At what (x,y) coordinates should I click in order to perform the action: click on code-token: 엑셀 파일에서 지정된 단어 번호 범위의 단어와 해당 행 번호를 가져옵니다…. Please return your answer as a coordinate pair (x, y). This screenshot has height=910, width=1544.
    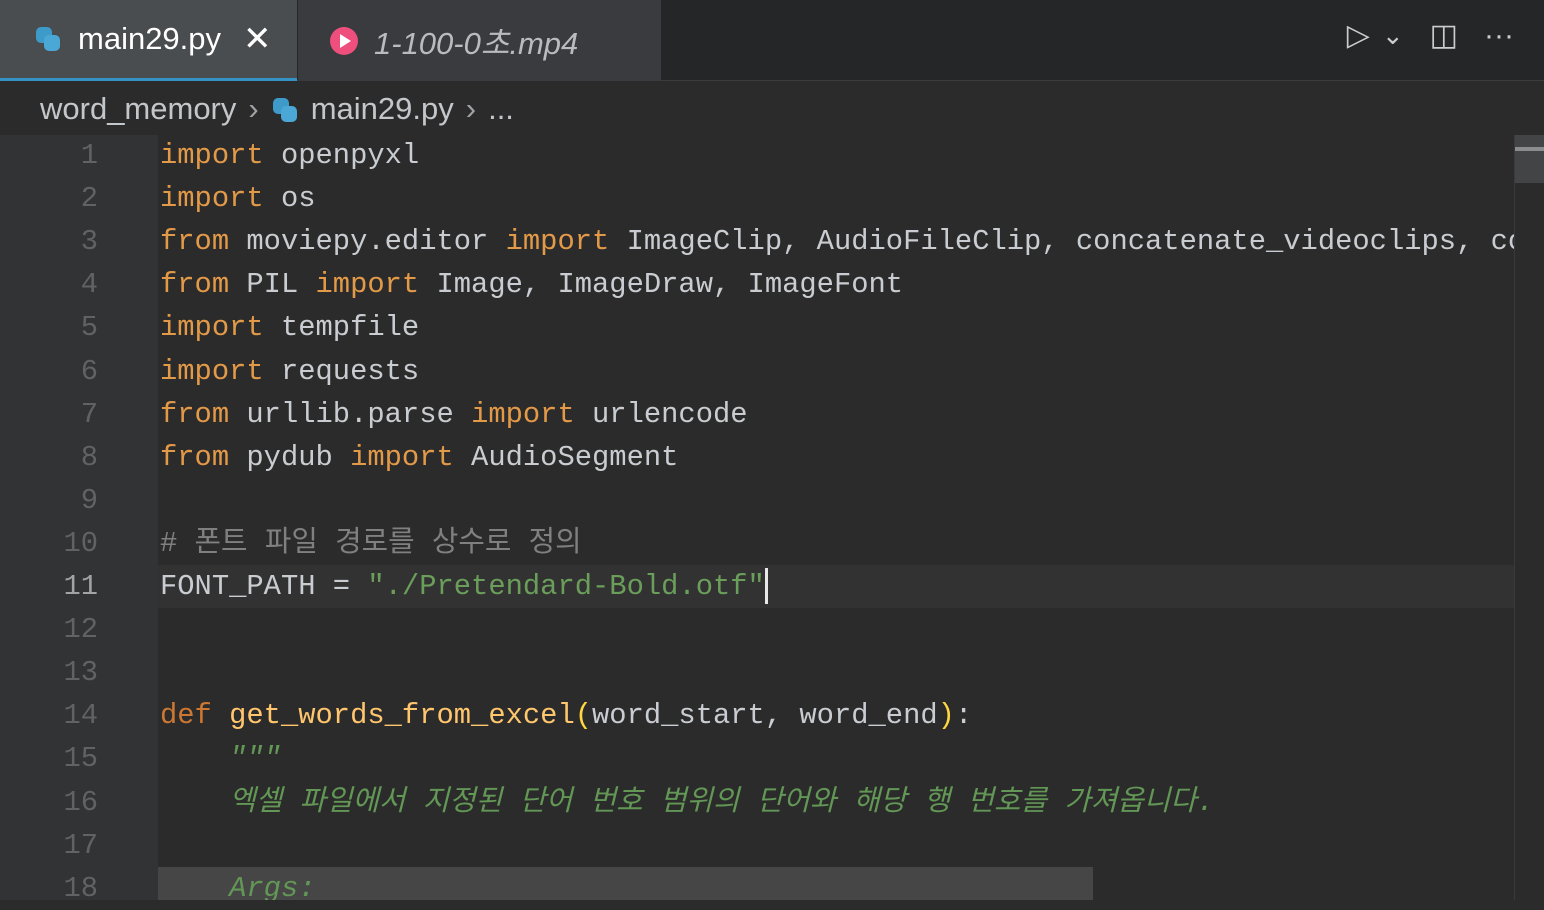
    Looking at the image, I should click on (687, 802).